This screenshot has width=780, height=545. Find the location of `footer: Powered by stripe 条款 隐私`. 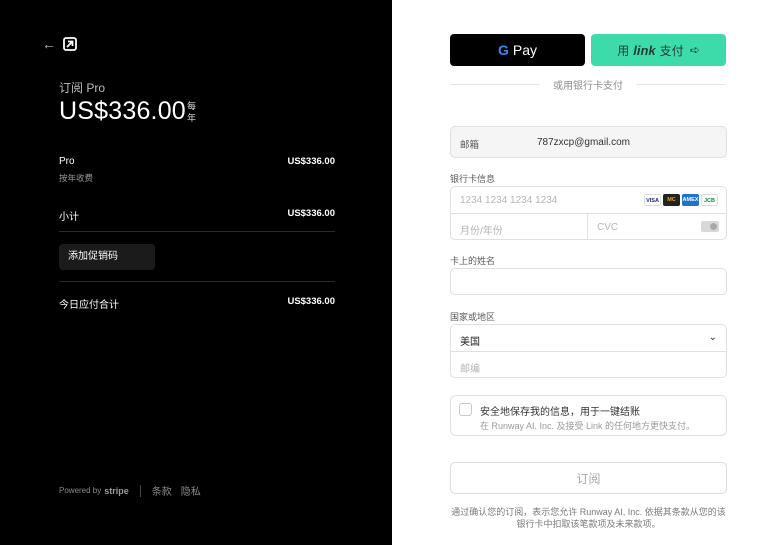

footer: Powered by stripe 条款 隐私 is located at coordinates (134, 490).